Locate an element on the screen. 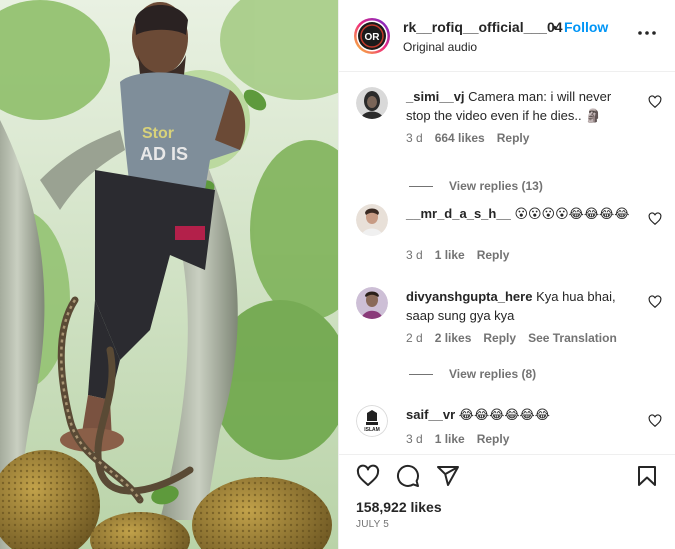 The height and width of the screenshot is (549, 675). view-replies-button: View replies (13) is located at coordinates (476, 186).